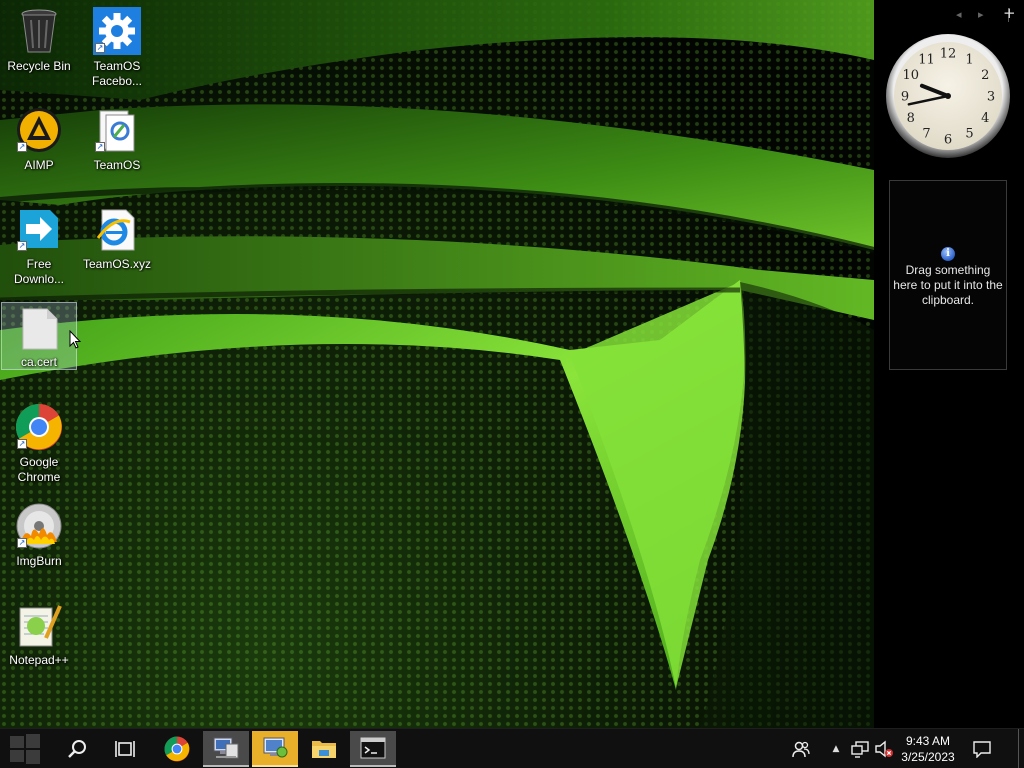 This screenshot has width=1024, height=768. I want to click on chrome-icon, so click(177, 749).